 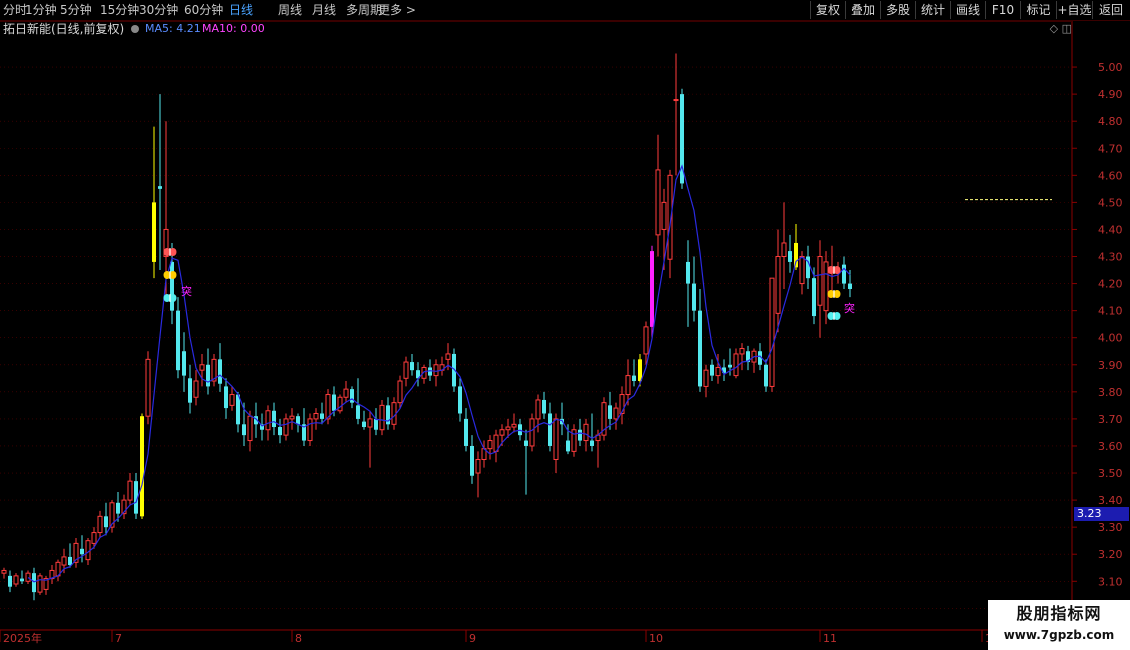 I want to click on toolbar-button-1: 叠加, so click(x=862, y=10).